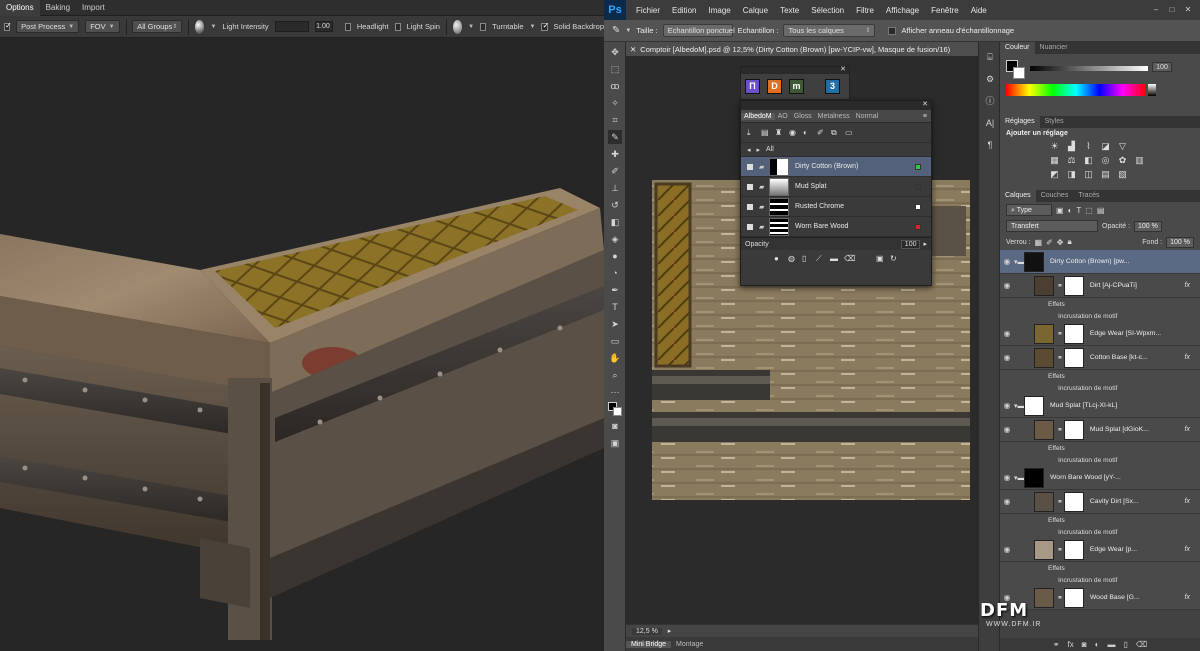 The height and width of the screenshot is (651, 1200). I want to click on gray-slider, so click(1089, 68).